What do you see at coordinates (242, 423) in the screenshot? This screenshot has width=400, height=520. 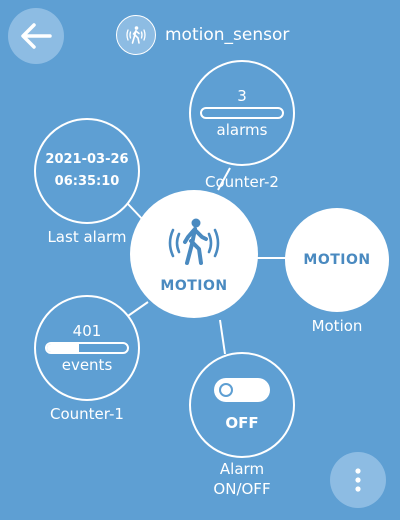 I see `alarm-switch-state: OFF` at bounding box center [242, 423].